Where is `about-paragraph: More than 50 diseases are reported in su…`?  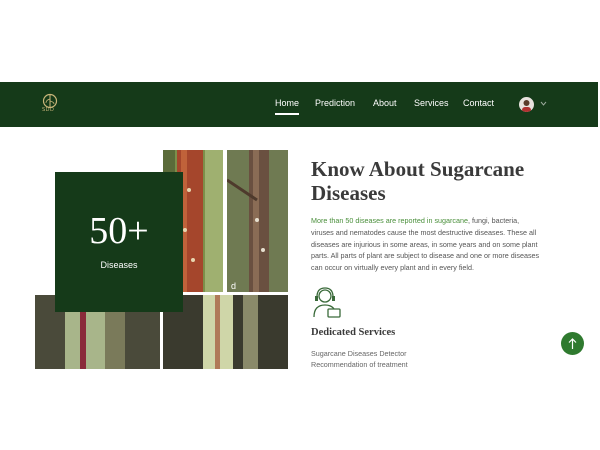
about-paragraph: More than 50 diseases are reported in su… is located at coordinates (425, 244).